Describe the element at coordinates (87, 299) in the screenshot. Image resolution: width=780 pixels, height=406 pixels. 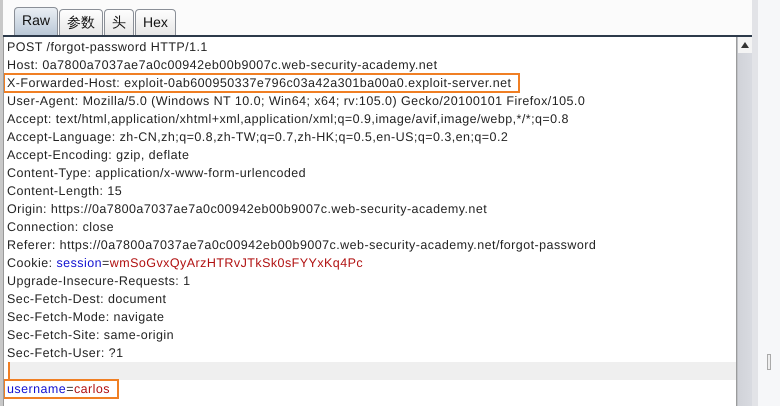
I see `request-line: Sec-Fetch-Dest: document` at that location.